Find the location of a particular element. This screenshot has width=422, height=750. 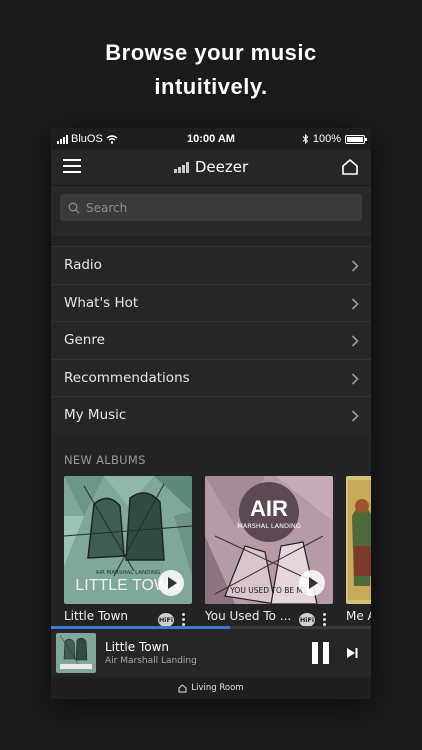

now-playing-artwork is located at coordinates (76, 653).